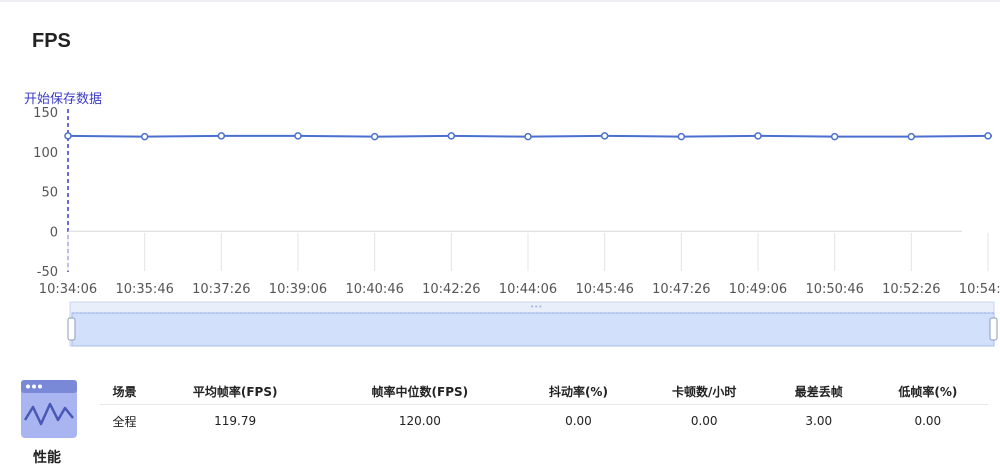 The width and height of the screenshot is (1000, 475). Describe the element at coordinates (528, 289) in the screenshot. I see `x-tick-label: 10:44:06` at that location.